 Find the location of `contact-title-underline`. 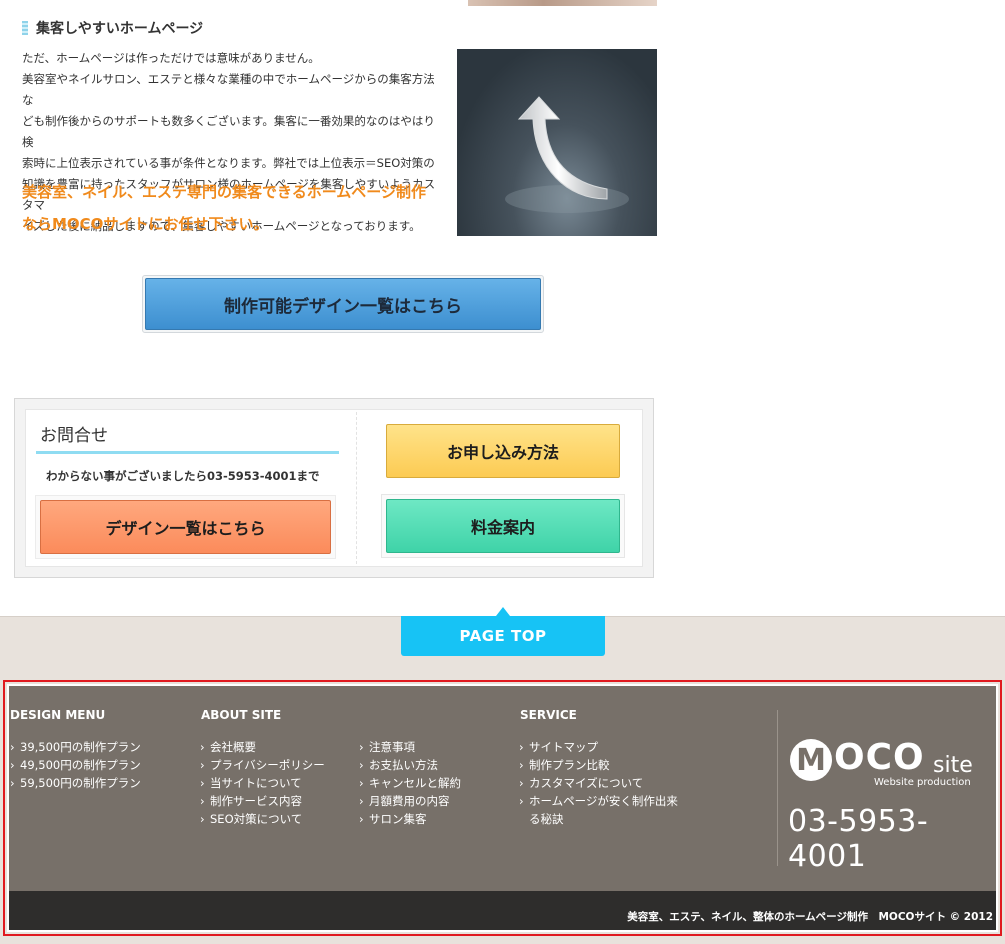

contact-title-underline is located at coordinates (187, 452).